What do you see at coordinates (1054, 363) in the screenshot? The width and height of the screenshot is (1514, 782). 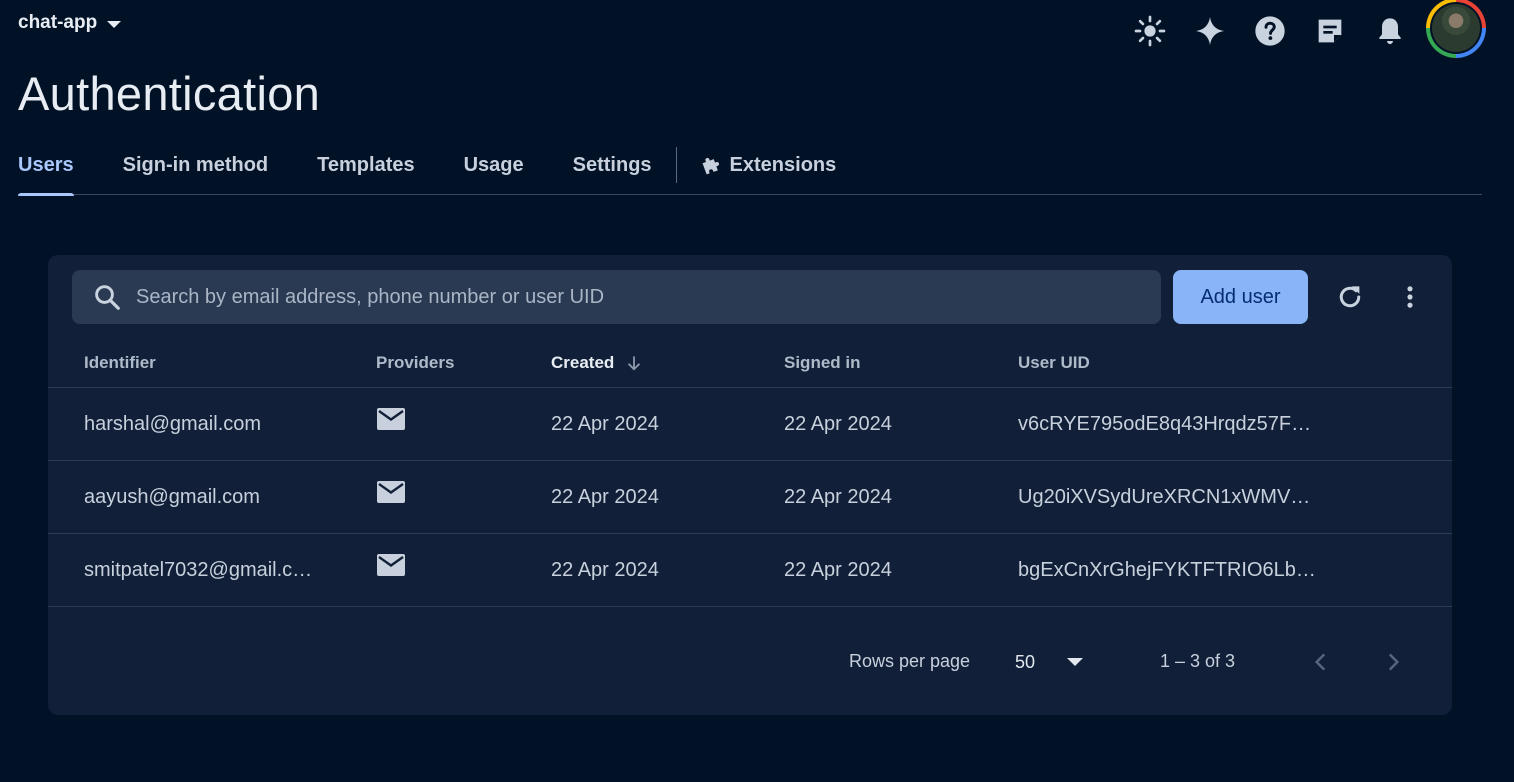 I see `column-user-uid: User UID` at bounding box center [1054, 363].